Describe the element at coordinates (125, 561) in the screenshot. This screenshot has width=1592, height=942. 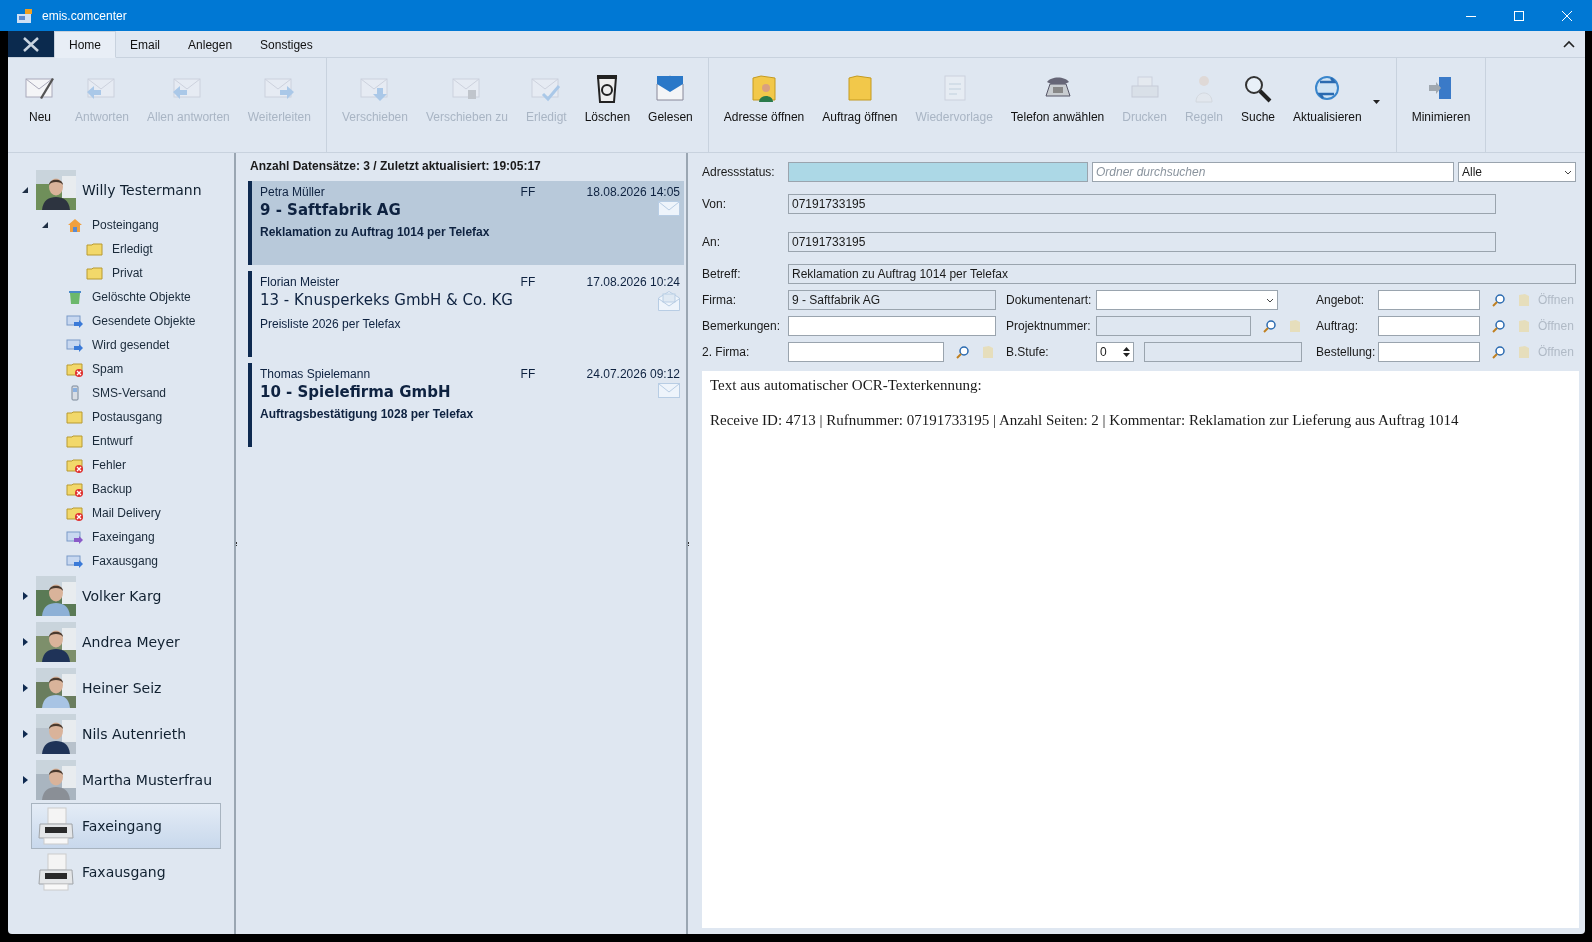
I see `folder-item: Faxausgang` at that location.